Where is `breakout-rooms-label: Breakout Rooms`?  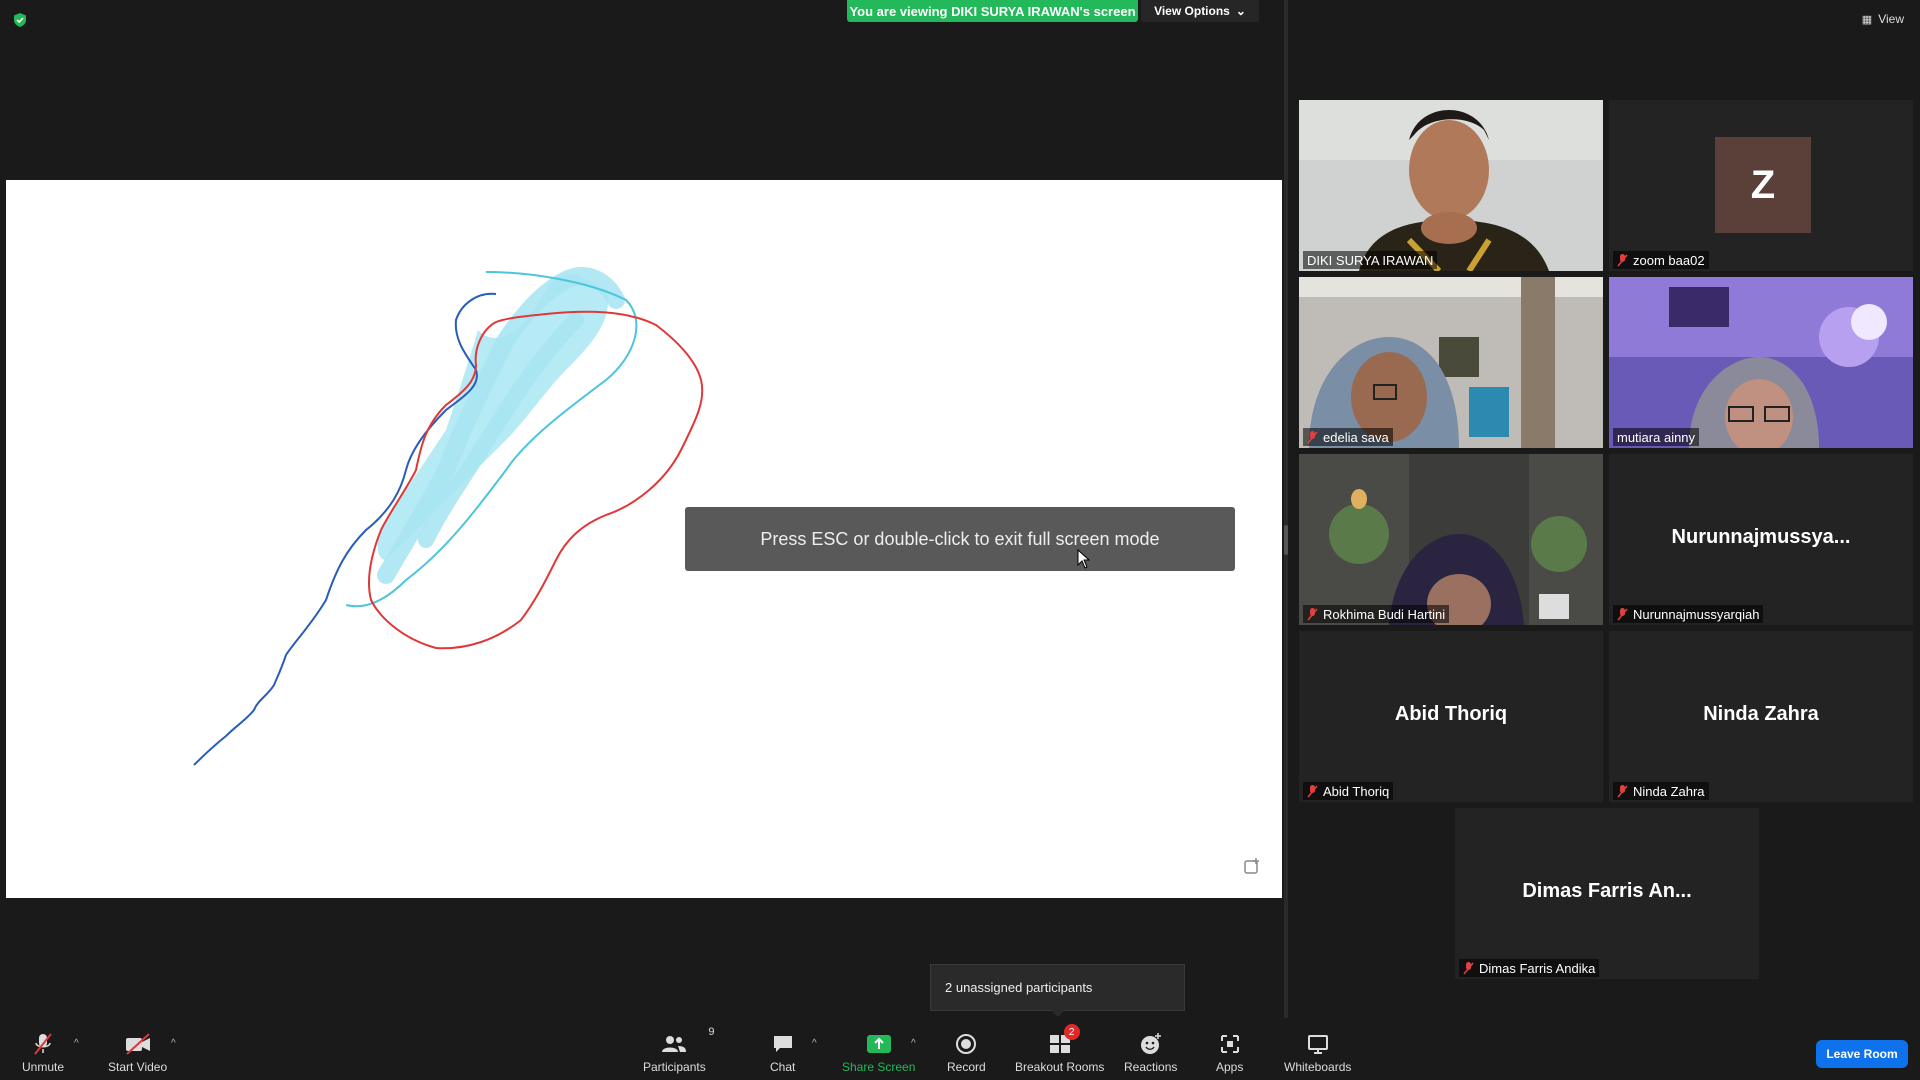
breakout-rooms-label: Breakout Rooms is located at coordinates (1060, 1067).